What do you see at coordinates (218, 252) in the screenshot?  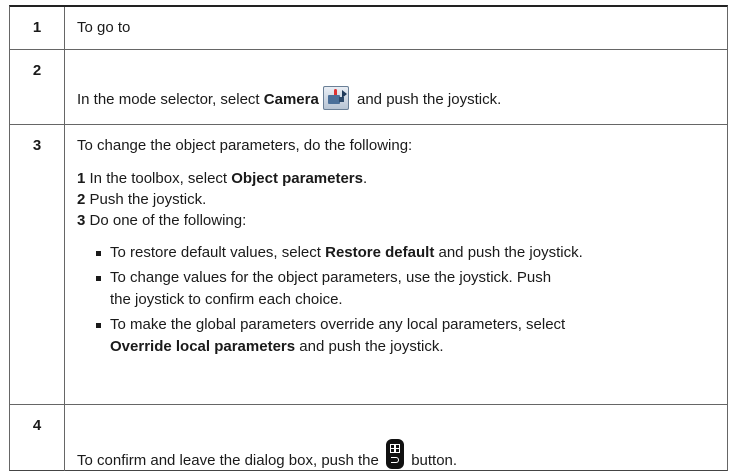 I see `text-segment: To restore default values, select` at bounding box center [218, 252].